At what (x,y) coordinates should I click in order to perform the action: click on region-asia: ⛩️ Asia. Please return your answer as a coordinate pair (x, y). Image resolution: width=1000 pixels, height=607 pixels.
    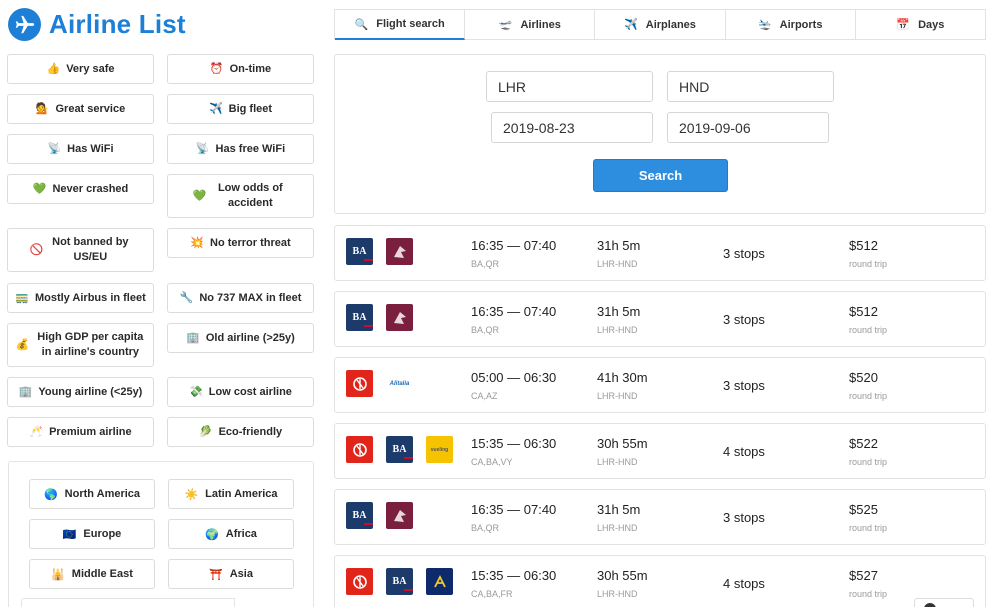
    Looking at the image, I should click on (231, 574).